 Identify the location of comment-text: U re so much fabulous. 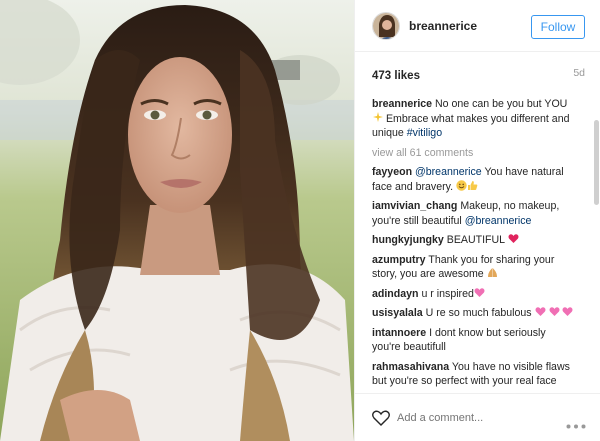
(480, 313).